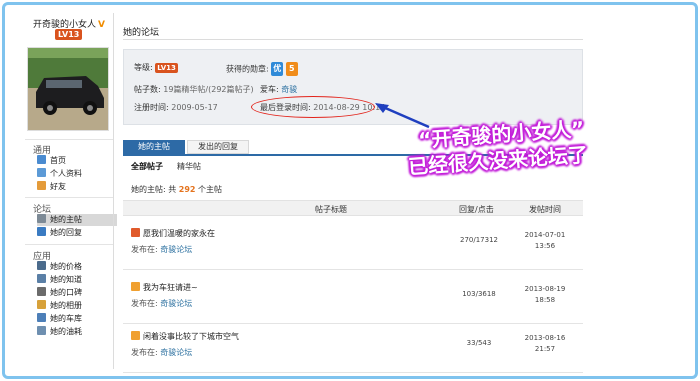 This screenshot has height=381, width=700. I want to click on sidebar-item-label: 好友, so click(58, 186).